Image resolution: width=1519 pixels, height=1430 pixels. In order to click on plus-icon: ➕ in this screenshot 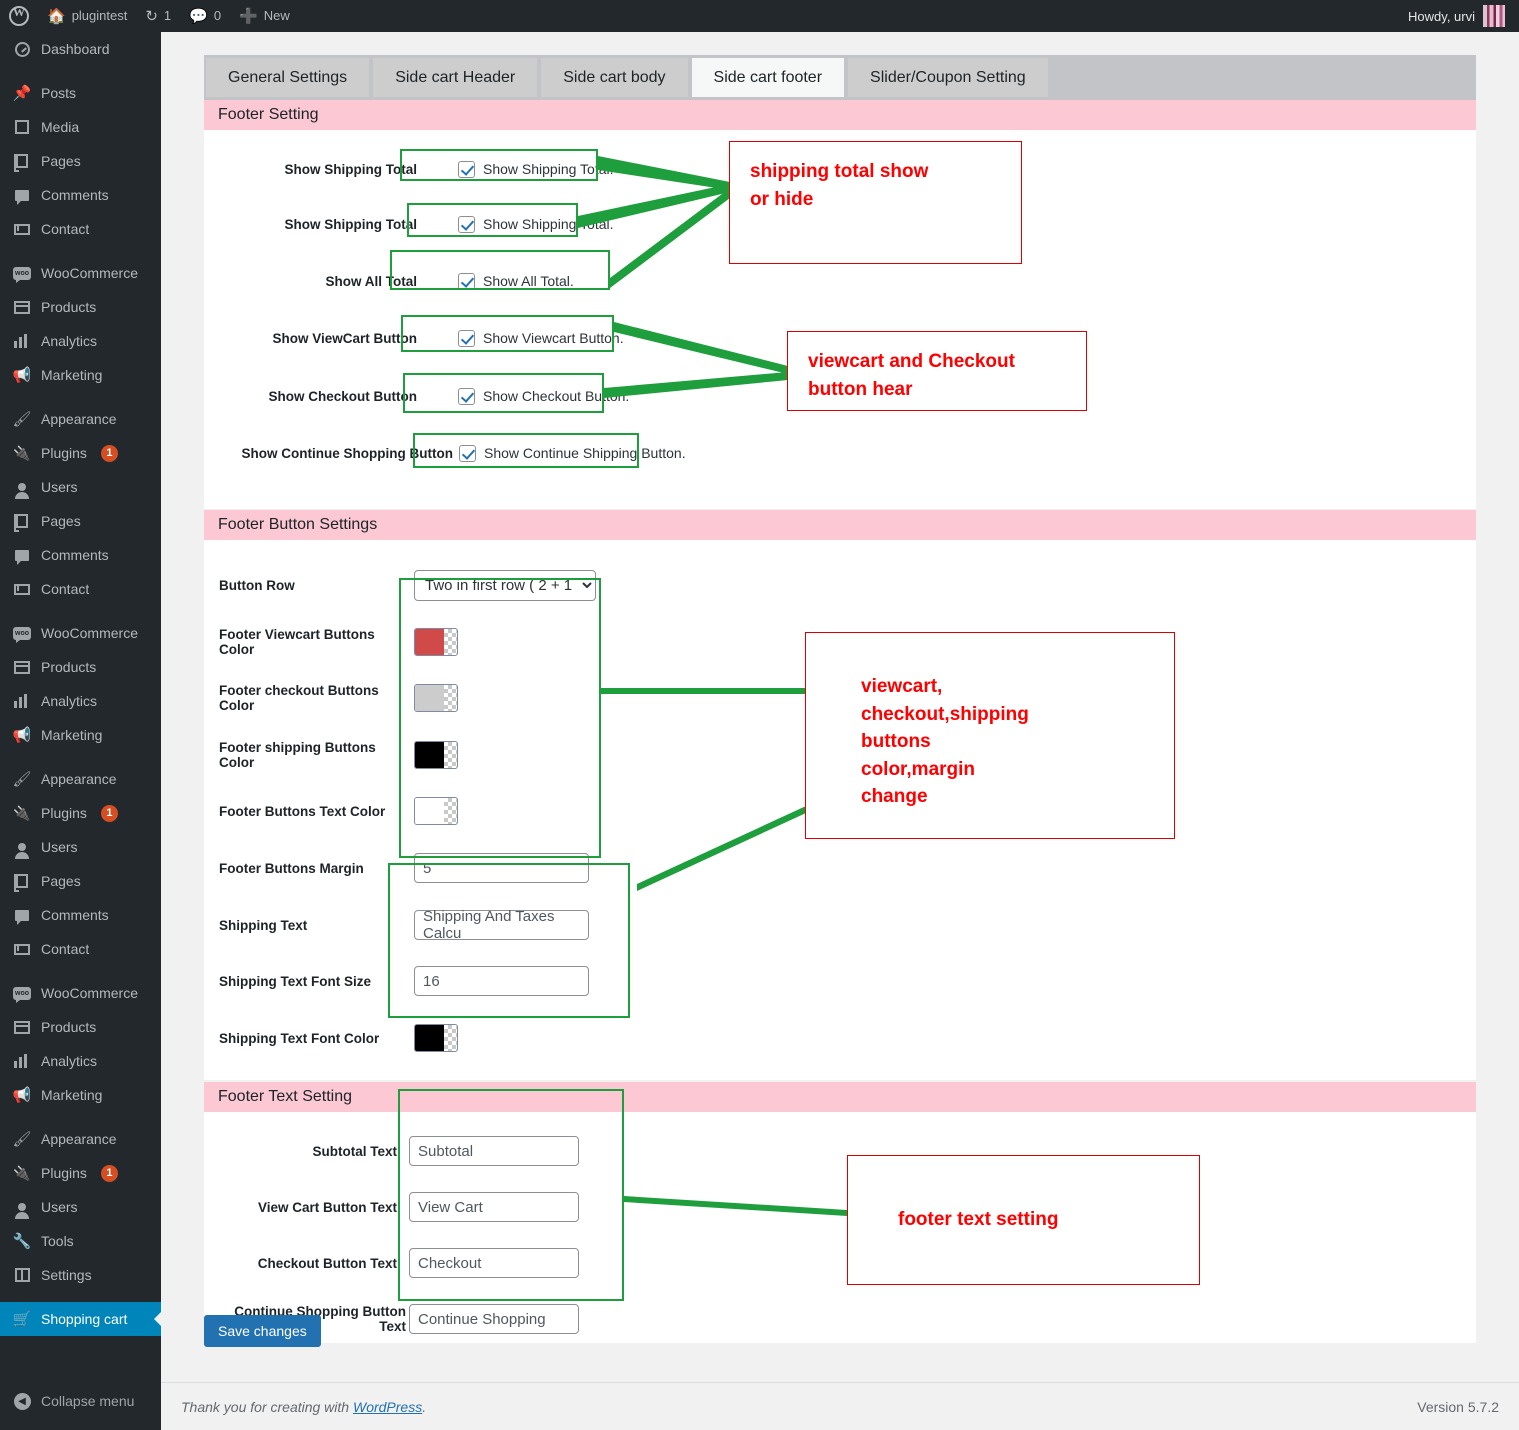, I will do `click(248, 16)`.